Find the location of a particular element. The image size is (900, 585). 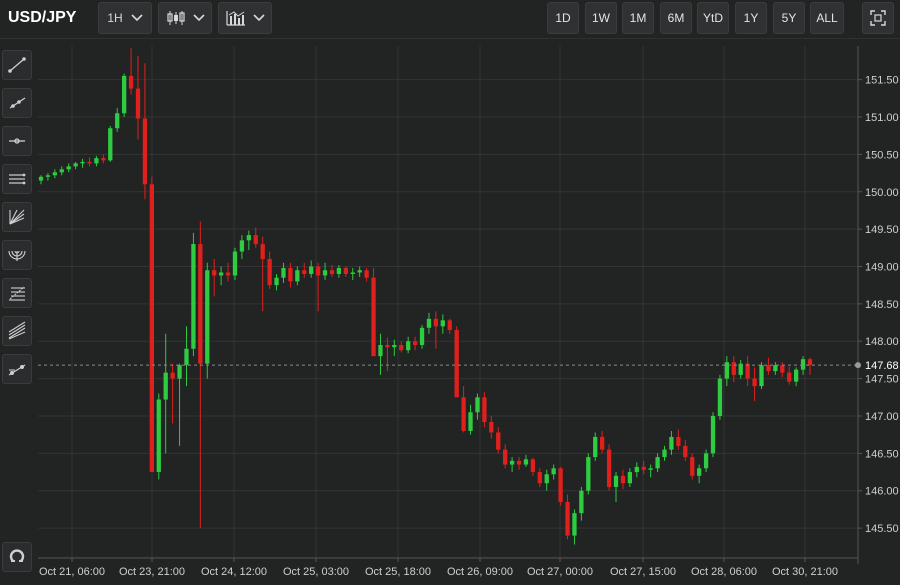

range-button-6m: 6M is located at coordinates (676, 18).